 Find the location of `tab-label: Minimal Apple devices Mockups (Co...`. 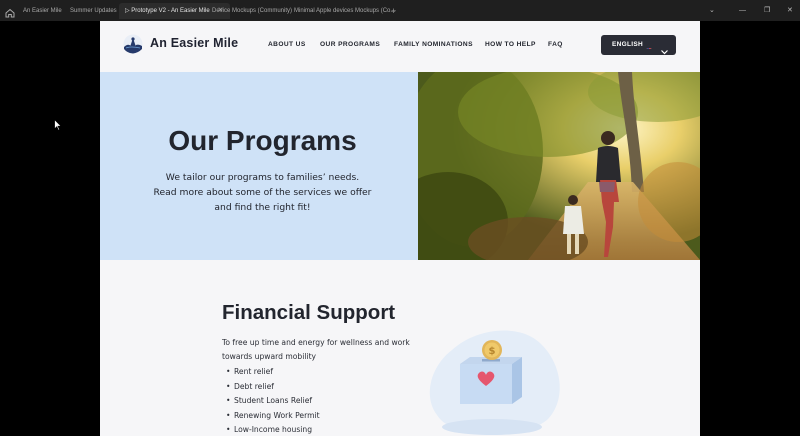

tab-label: Minimal Apple devices Mockups (Co... is located at coordinates (345, 11).